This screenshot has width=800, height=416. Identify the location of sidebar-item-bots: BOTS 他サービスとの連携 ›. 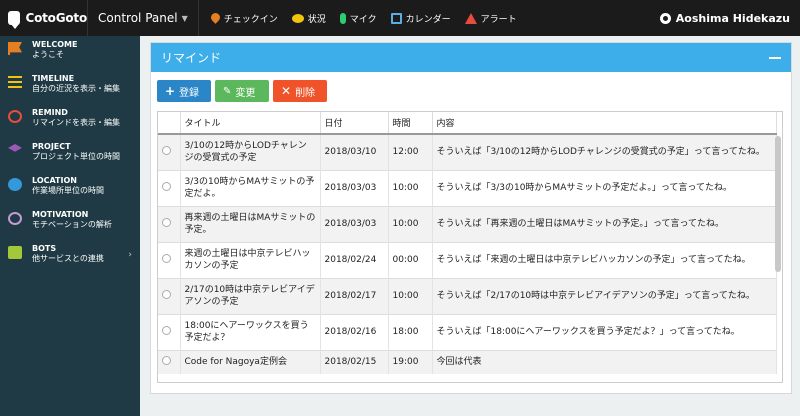
(70, 257).